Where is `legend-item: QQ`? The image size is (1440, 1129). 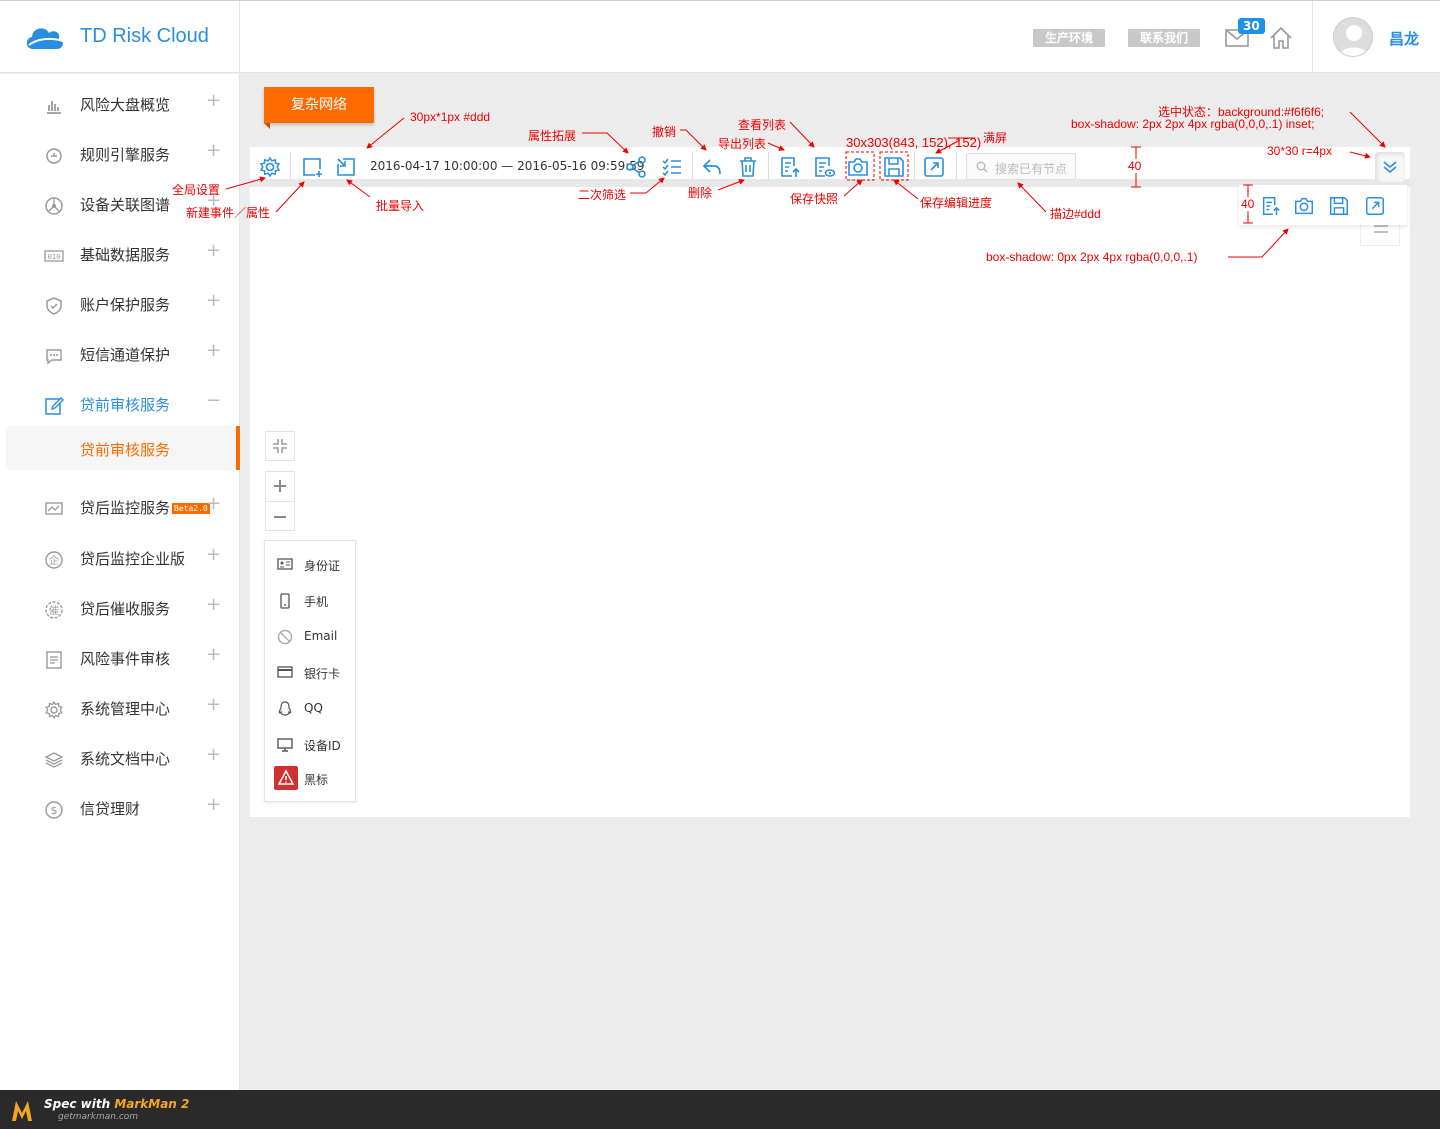
legend-item: QQ is located at coordinates (317, 709).